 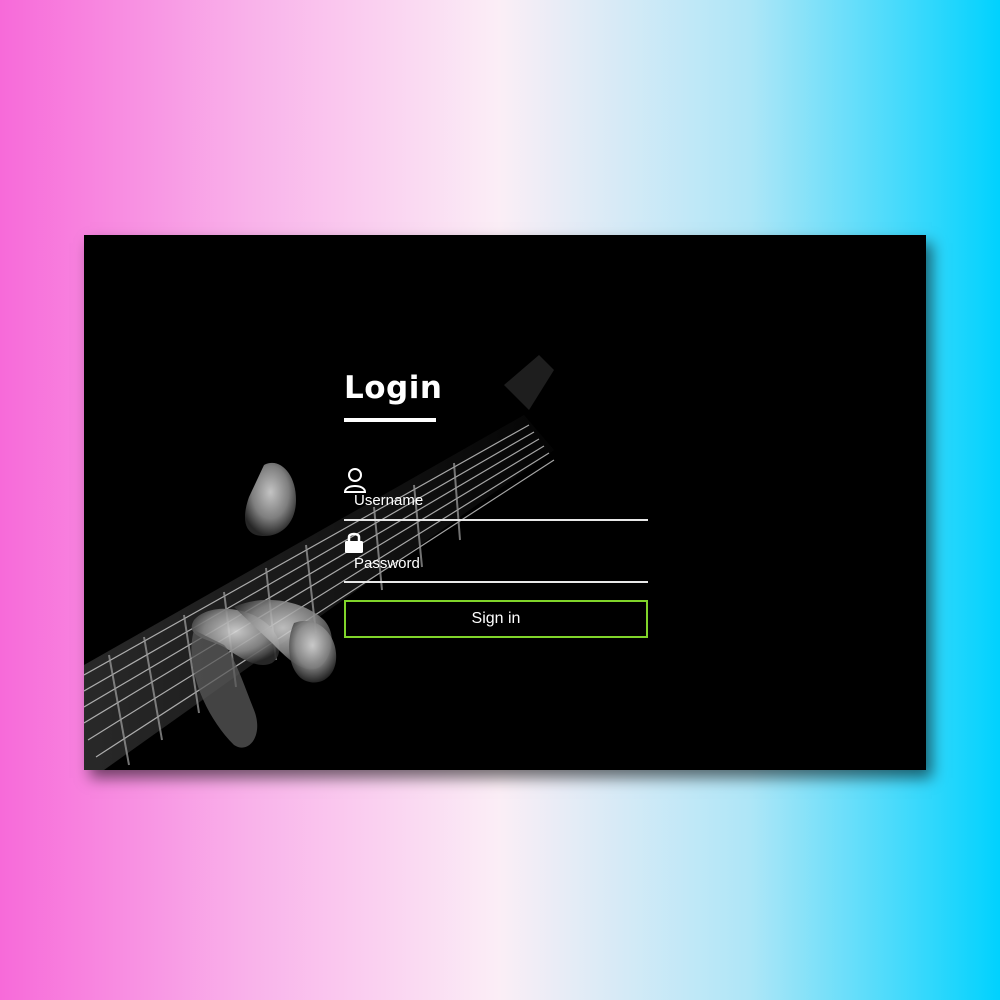 What do you see at coordinates (496, 619) in the screenshot?
I see `signin-button: Sign in` at bounding box center [496, 619].